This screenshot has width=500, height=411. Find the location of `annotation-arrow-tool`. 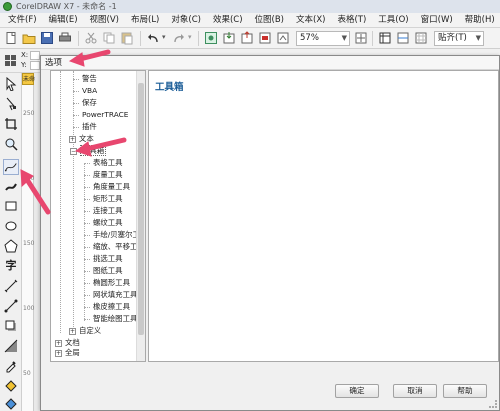

annotation-arrow-tool is located at coordinates (37, 195).